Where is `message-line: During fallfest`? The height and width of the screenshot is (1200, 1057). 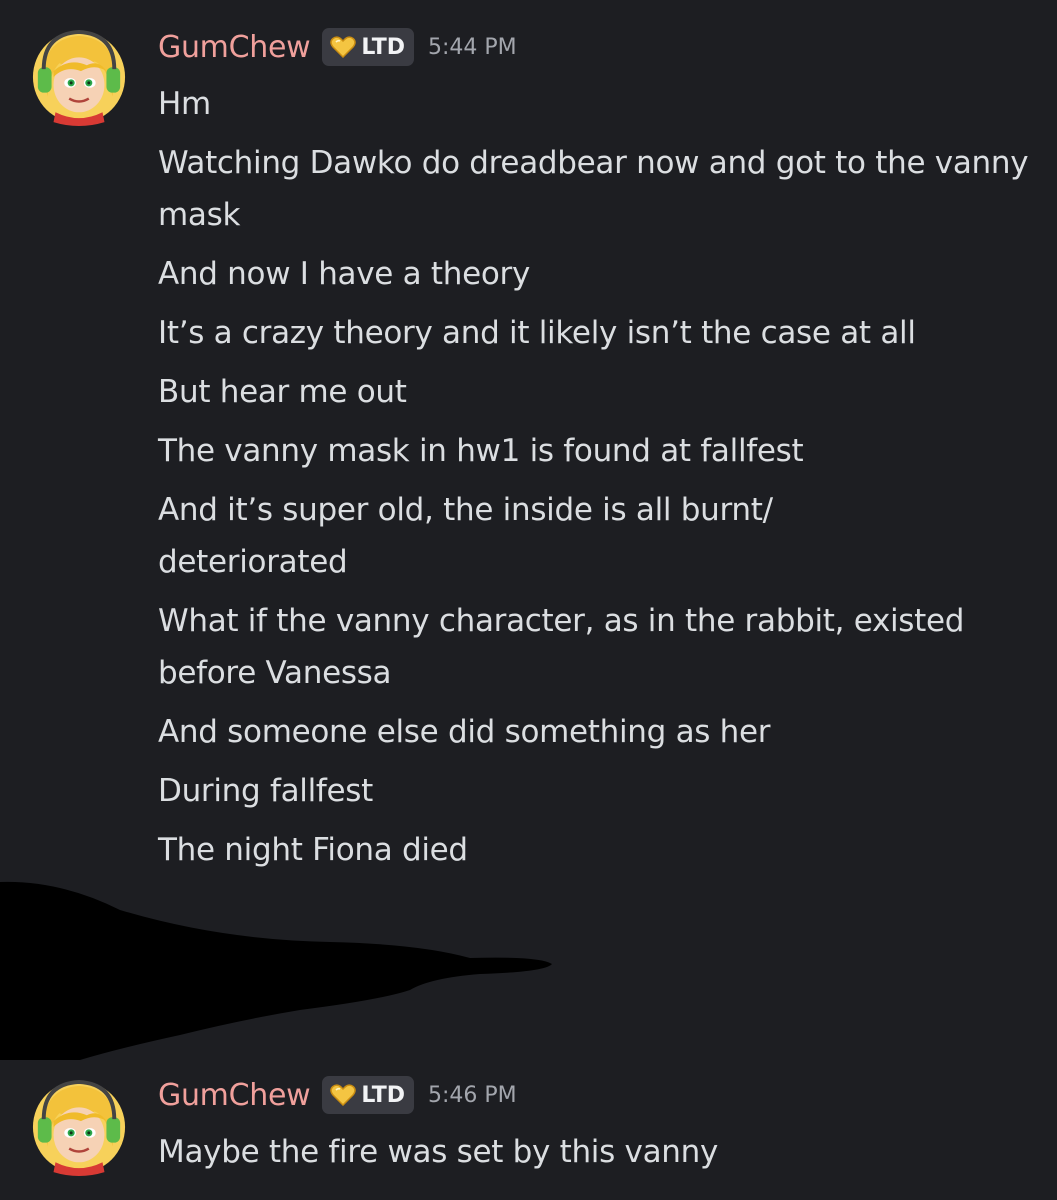
message-line: During fallfest is located at coordinates (265, 791).